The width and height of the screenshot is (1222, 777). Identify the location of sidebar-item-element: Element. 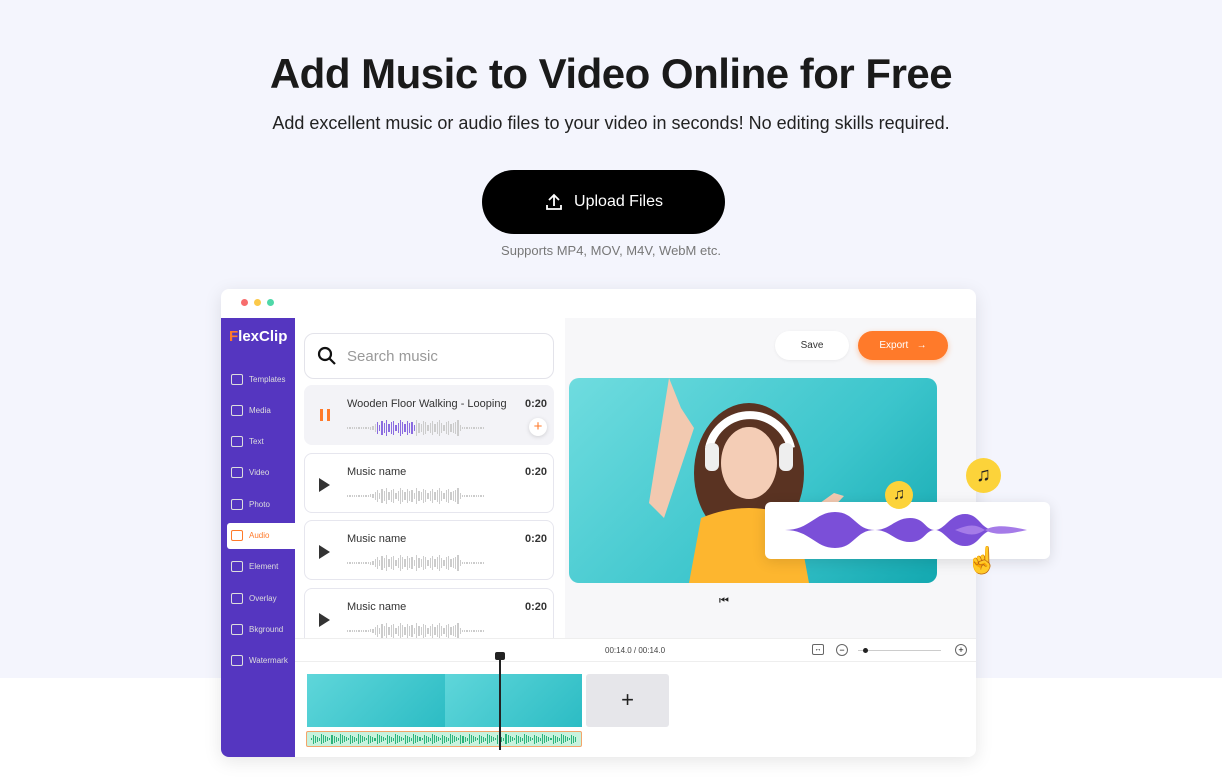
(258, 567).